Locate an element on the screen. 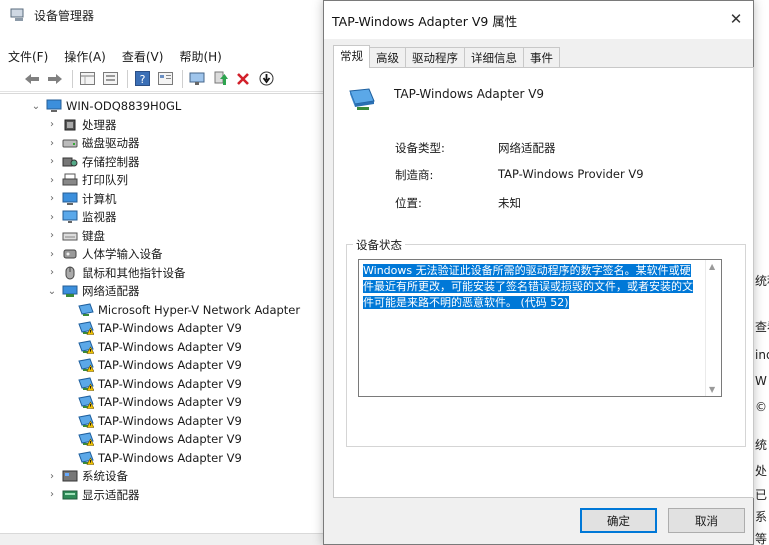 Image resolution: width=769 pixels, height=545 pixels. bg-text-fragment: W is located at coordinates (761, 381).